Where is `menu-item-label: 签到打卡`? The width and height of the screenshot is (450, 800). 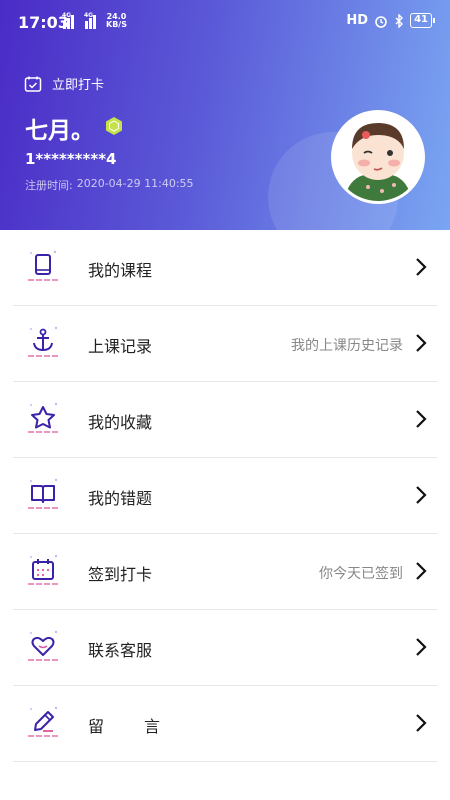 menu-item-label: 签到打卡 is located at coordinates (120, 574).